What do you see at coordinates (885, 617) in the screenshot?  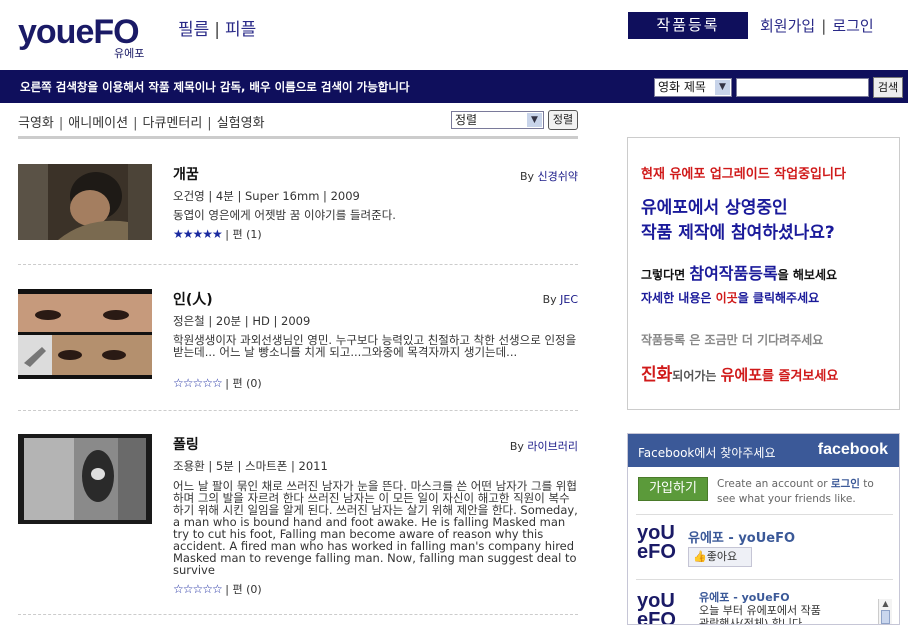 I see `scrollbar-thumb` at bounding box center [885, 617].